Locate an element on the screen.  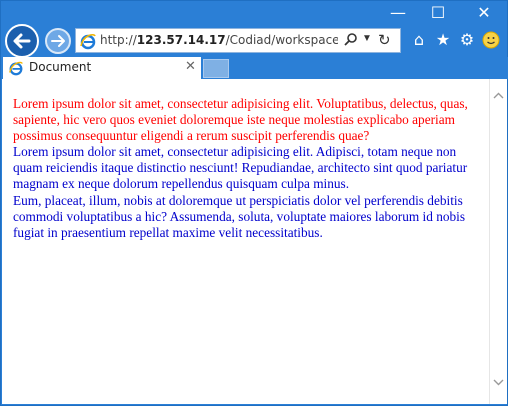
scroll-up-icon is located at coordinates (498, 96).